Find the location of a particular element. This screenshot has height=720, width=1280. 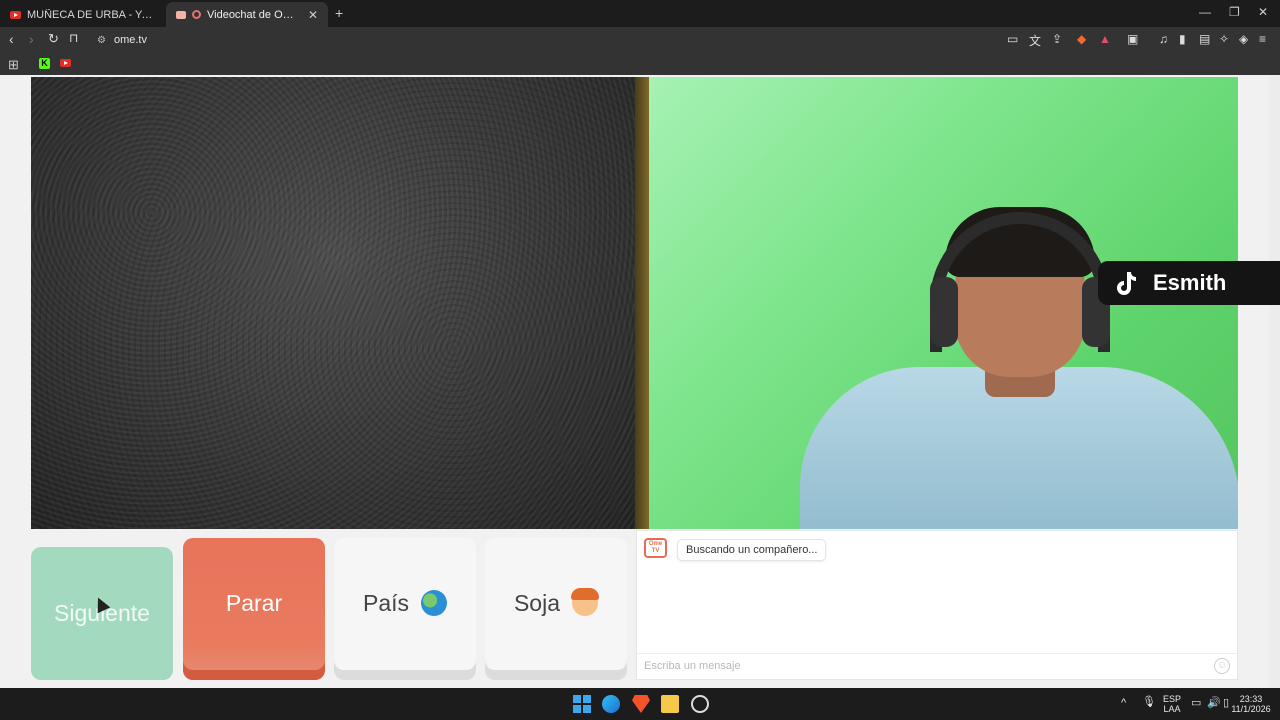

gender-button: Soja is located at coordinates (556, 609).